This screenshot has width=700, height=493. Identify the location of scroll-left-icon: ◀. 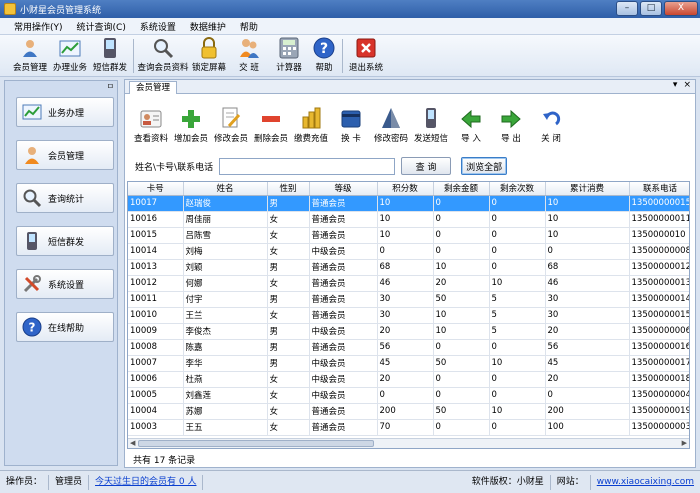
(132, 443).